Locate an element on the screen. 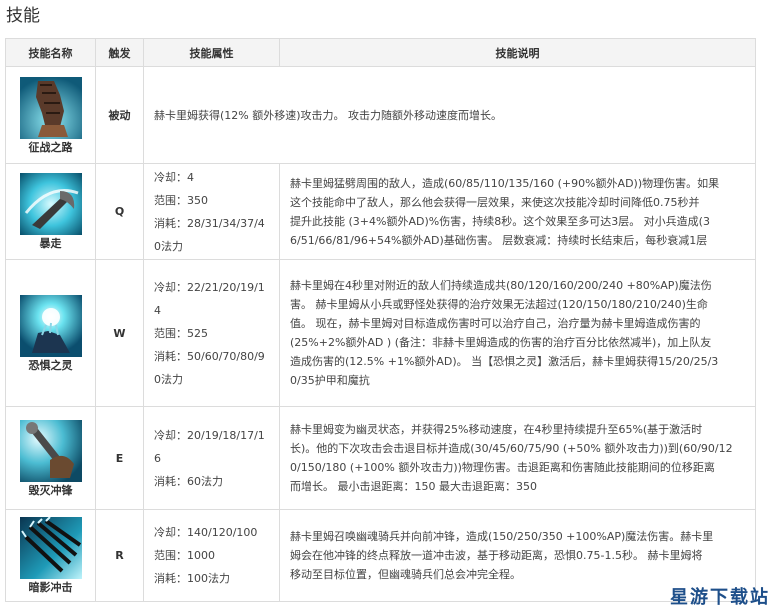  attr-line: 冷却：22/21/20/19/1 is located at coordinates (209, 287).